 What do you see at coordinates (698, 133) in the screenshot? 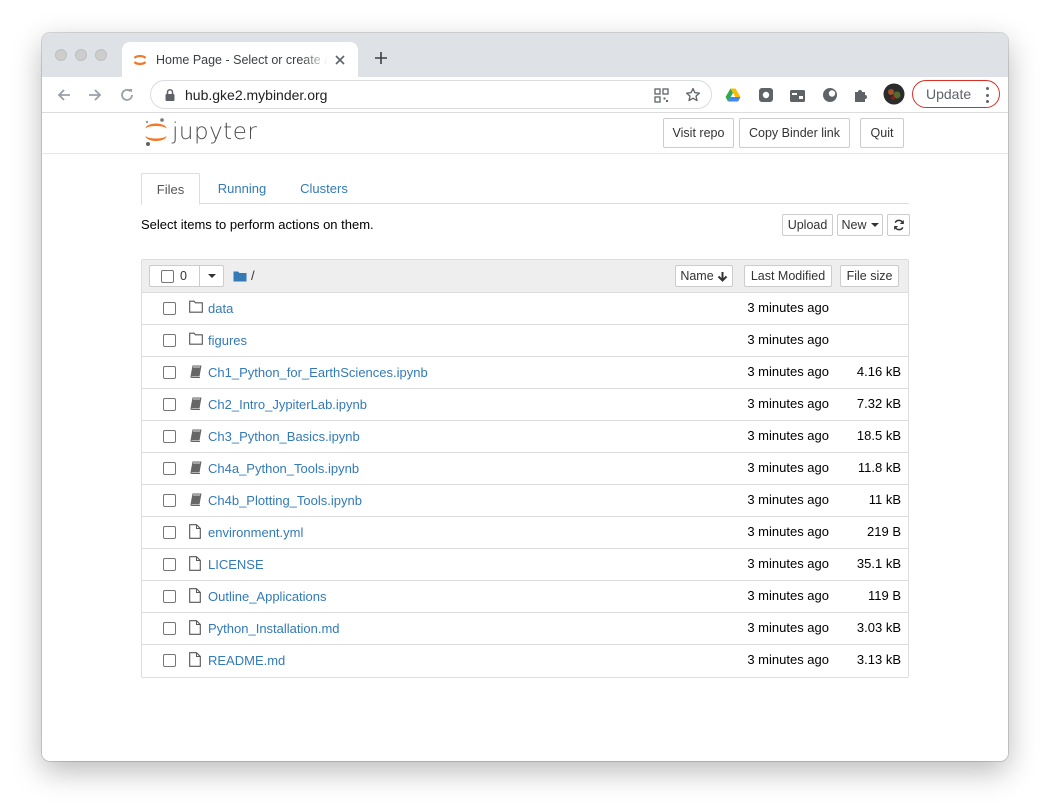
I see `visit-repo-button: Visit repo` at bounding box center [698, 133].